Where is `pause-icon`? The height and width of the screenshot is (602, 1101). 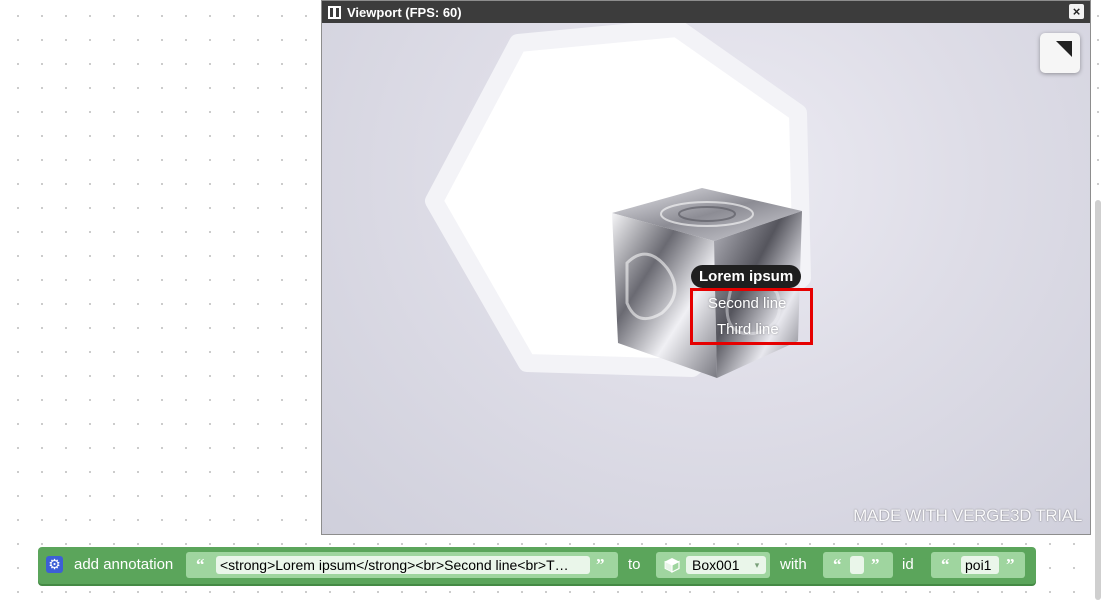
pause-icon is located at coordinates (334, 12).